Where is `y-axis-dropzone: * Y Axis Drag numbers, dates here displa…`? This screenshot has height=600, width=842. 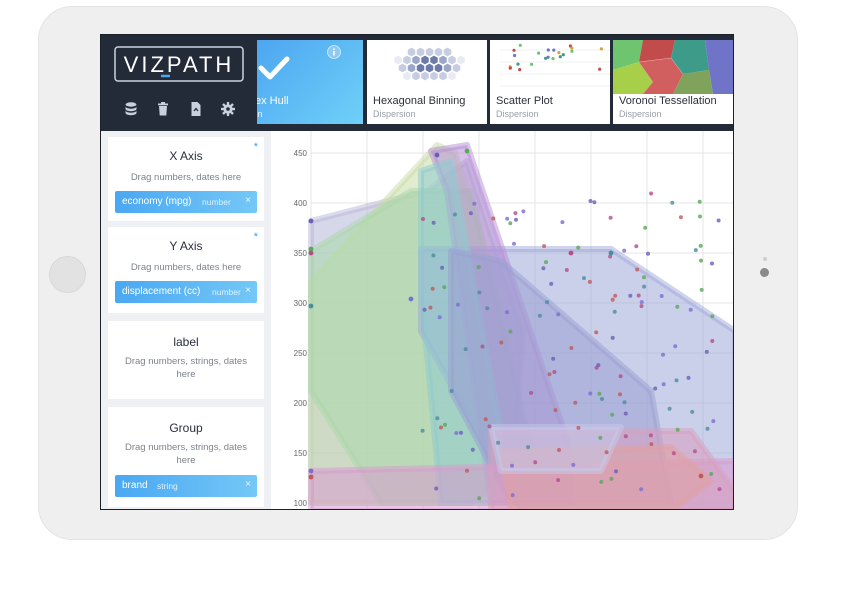
y-axis-dropzone: * Y Axis Drag numbers, dates here displa… is located at coordinates (186, 270).